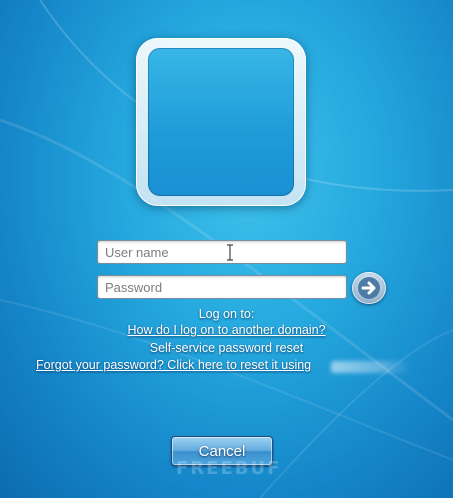  What do you see at coordinates (226, 330) in the screenshot?
I see `other-domain-link: How do I log on to another domain?` at bounding box center [226, 330].